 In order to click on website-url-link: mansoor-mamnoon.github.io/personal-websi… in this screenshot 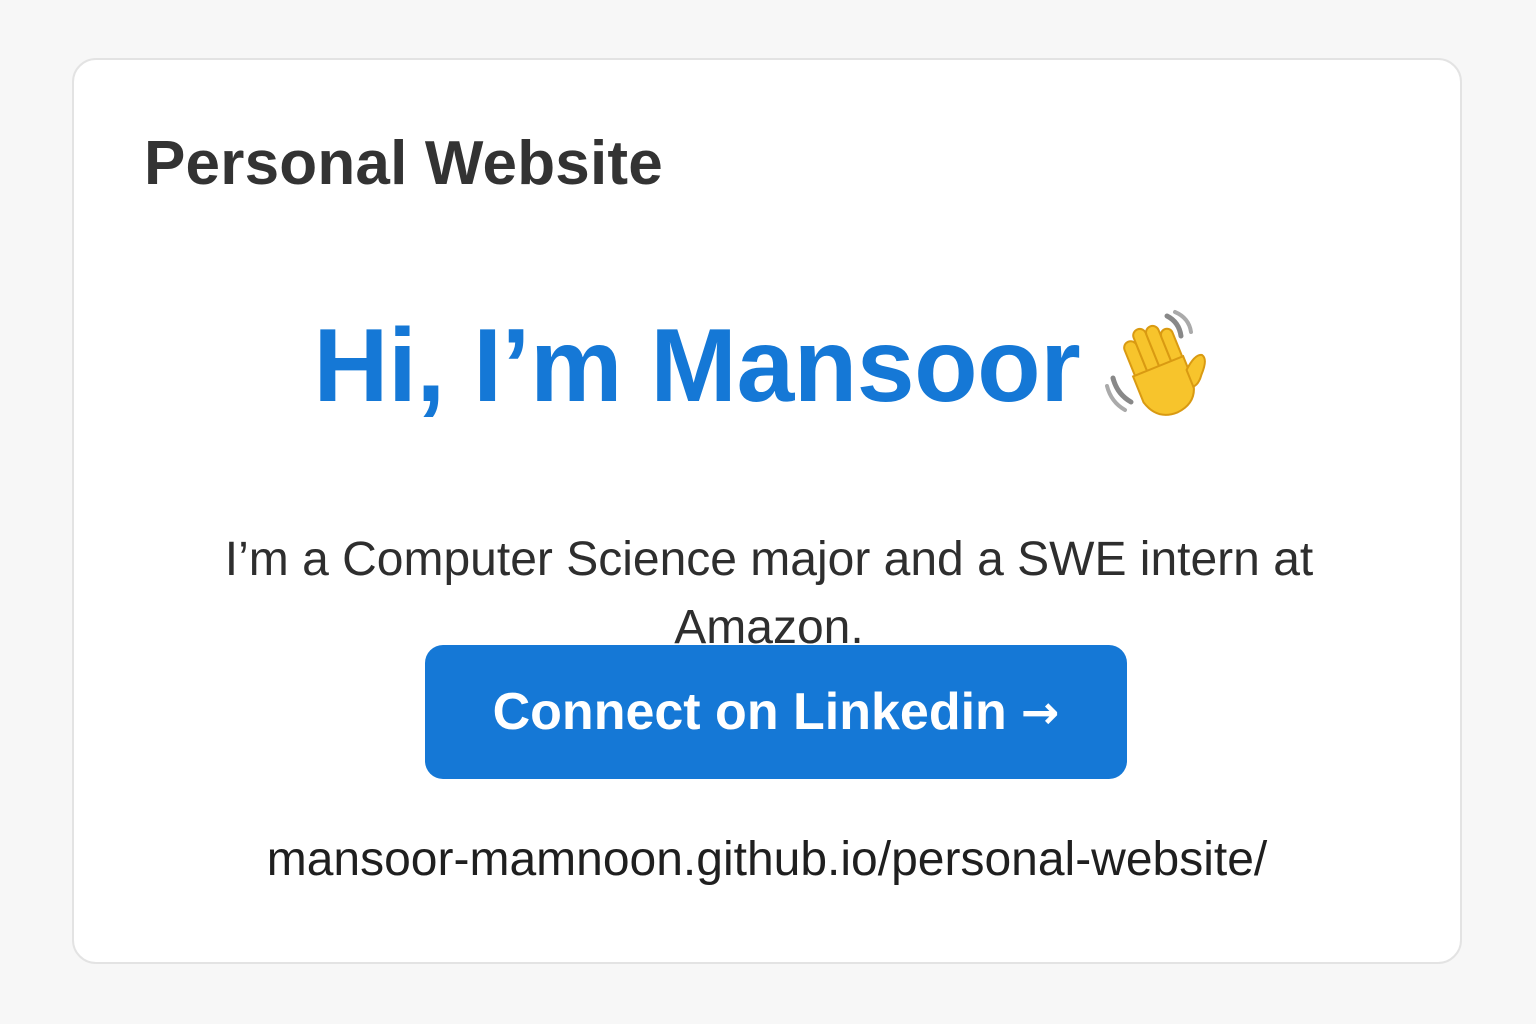, I will do `click(767, 859)`.